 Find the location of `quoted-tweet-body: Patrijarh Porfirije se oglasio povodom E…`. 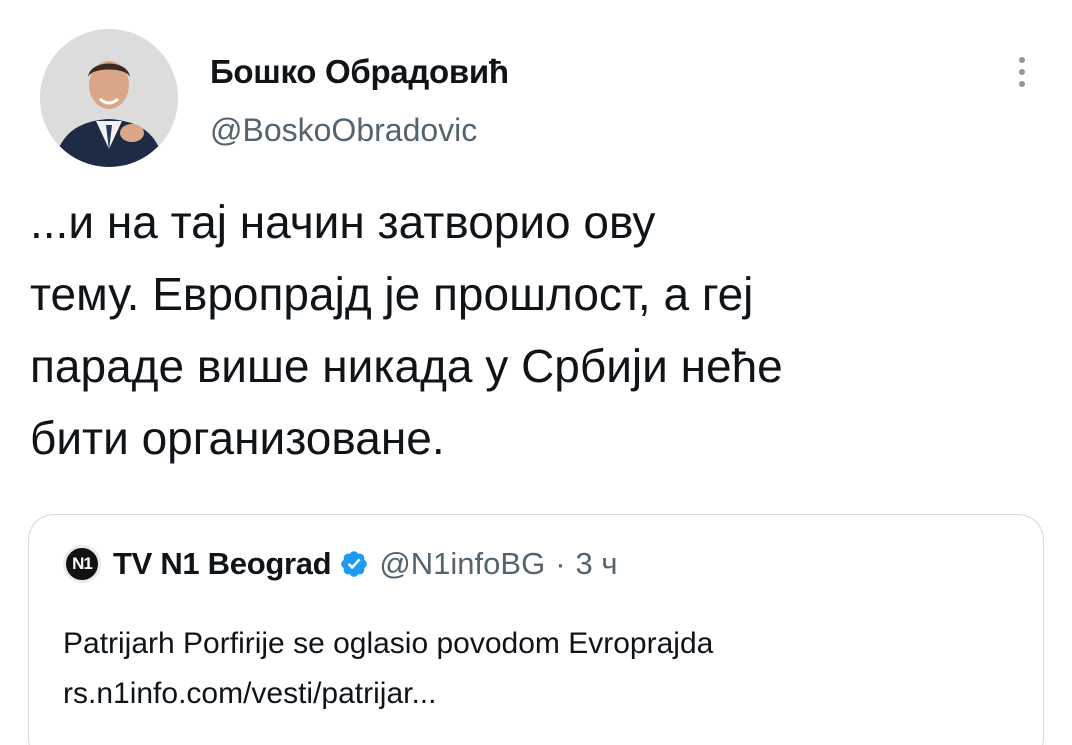

quoted-tweet-body: Patrijarh Porfirije se oglasio povodom E… is located at coordinates (388, 643).